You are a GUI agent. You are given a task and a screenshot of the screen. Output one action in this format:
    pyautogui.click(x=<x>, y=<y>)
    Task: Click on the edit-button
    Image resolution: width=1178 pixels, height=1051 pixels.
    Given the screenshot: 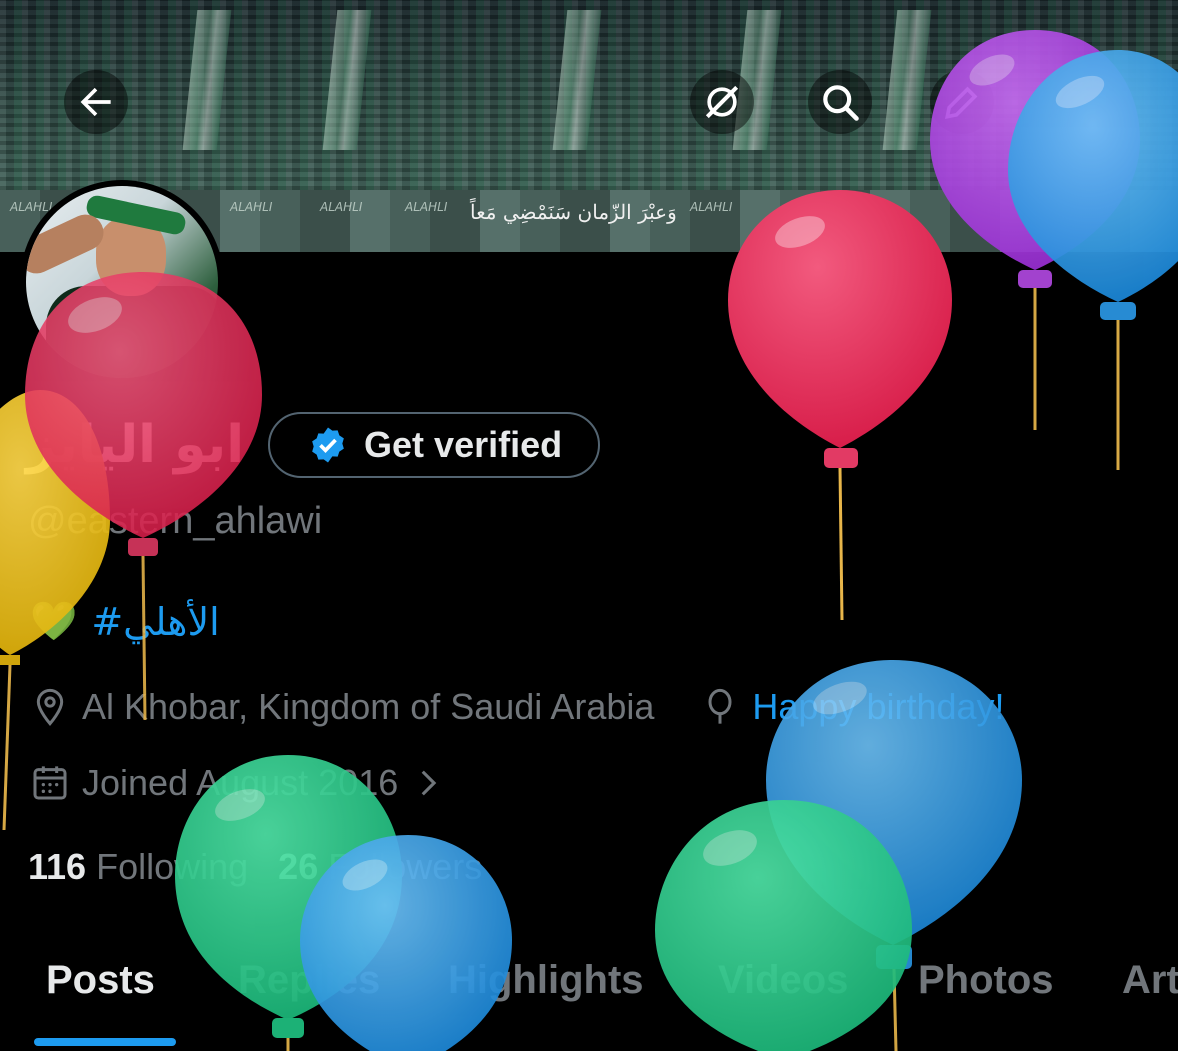 What is the action you would take?
    pyautogui.click(x=962, y=102)
    